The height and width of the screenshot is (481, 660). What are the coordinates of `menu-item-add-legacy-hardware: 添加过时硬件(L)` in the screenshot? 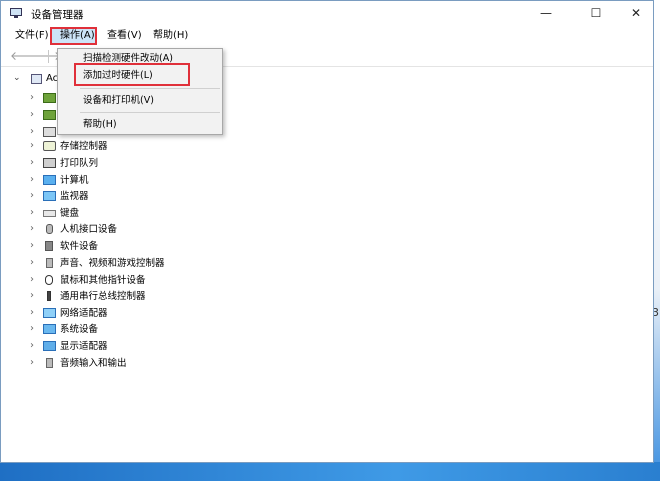 It's located at (118, 75).